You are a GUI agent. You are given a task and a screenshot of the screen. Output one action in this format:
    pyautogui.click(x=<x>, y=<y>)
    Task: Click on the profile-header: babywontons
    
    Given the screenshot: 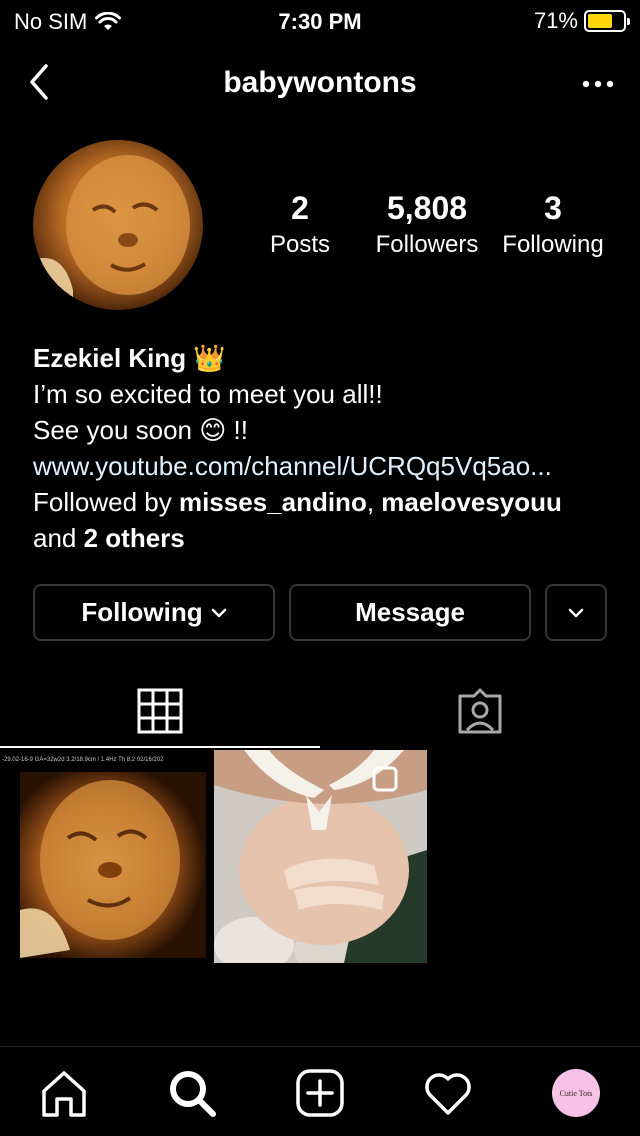 What is the action you would take?
    pyautogui.click(x=320, y=84)
    